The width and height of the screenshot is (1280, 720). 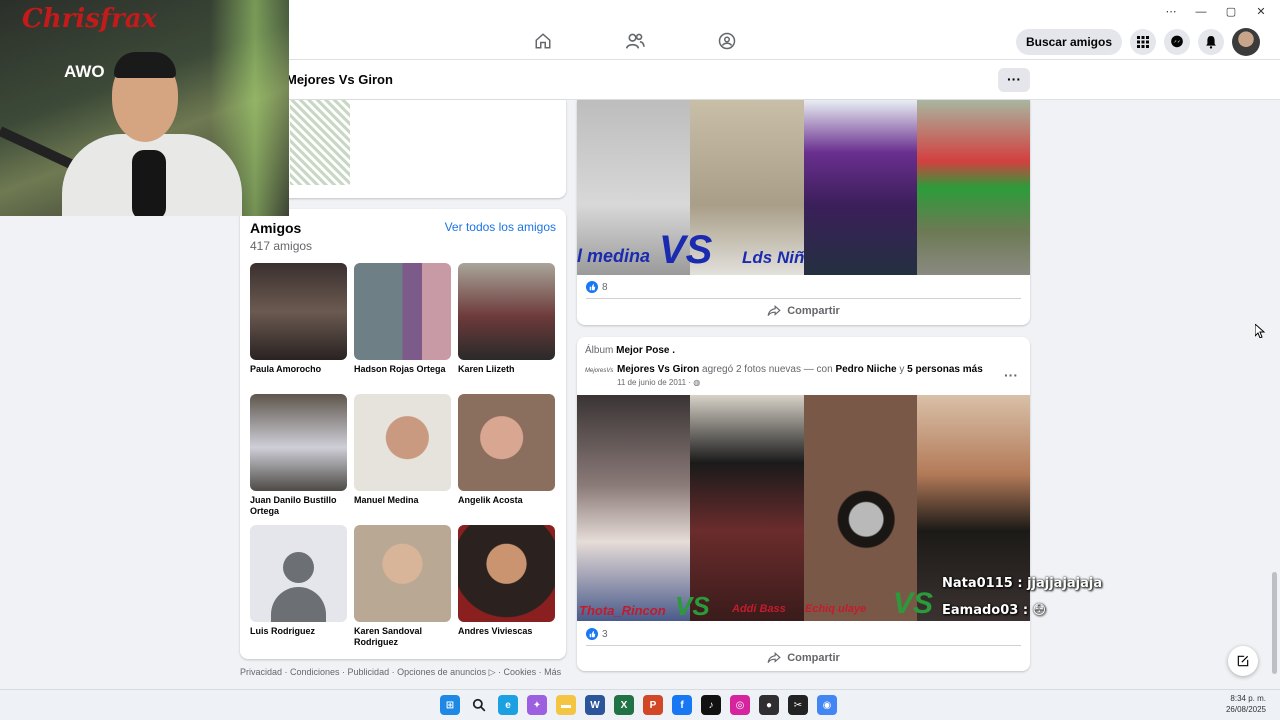 I want to click on scrollbar-thumb, so click(x=1274, y=623).